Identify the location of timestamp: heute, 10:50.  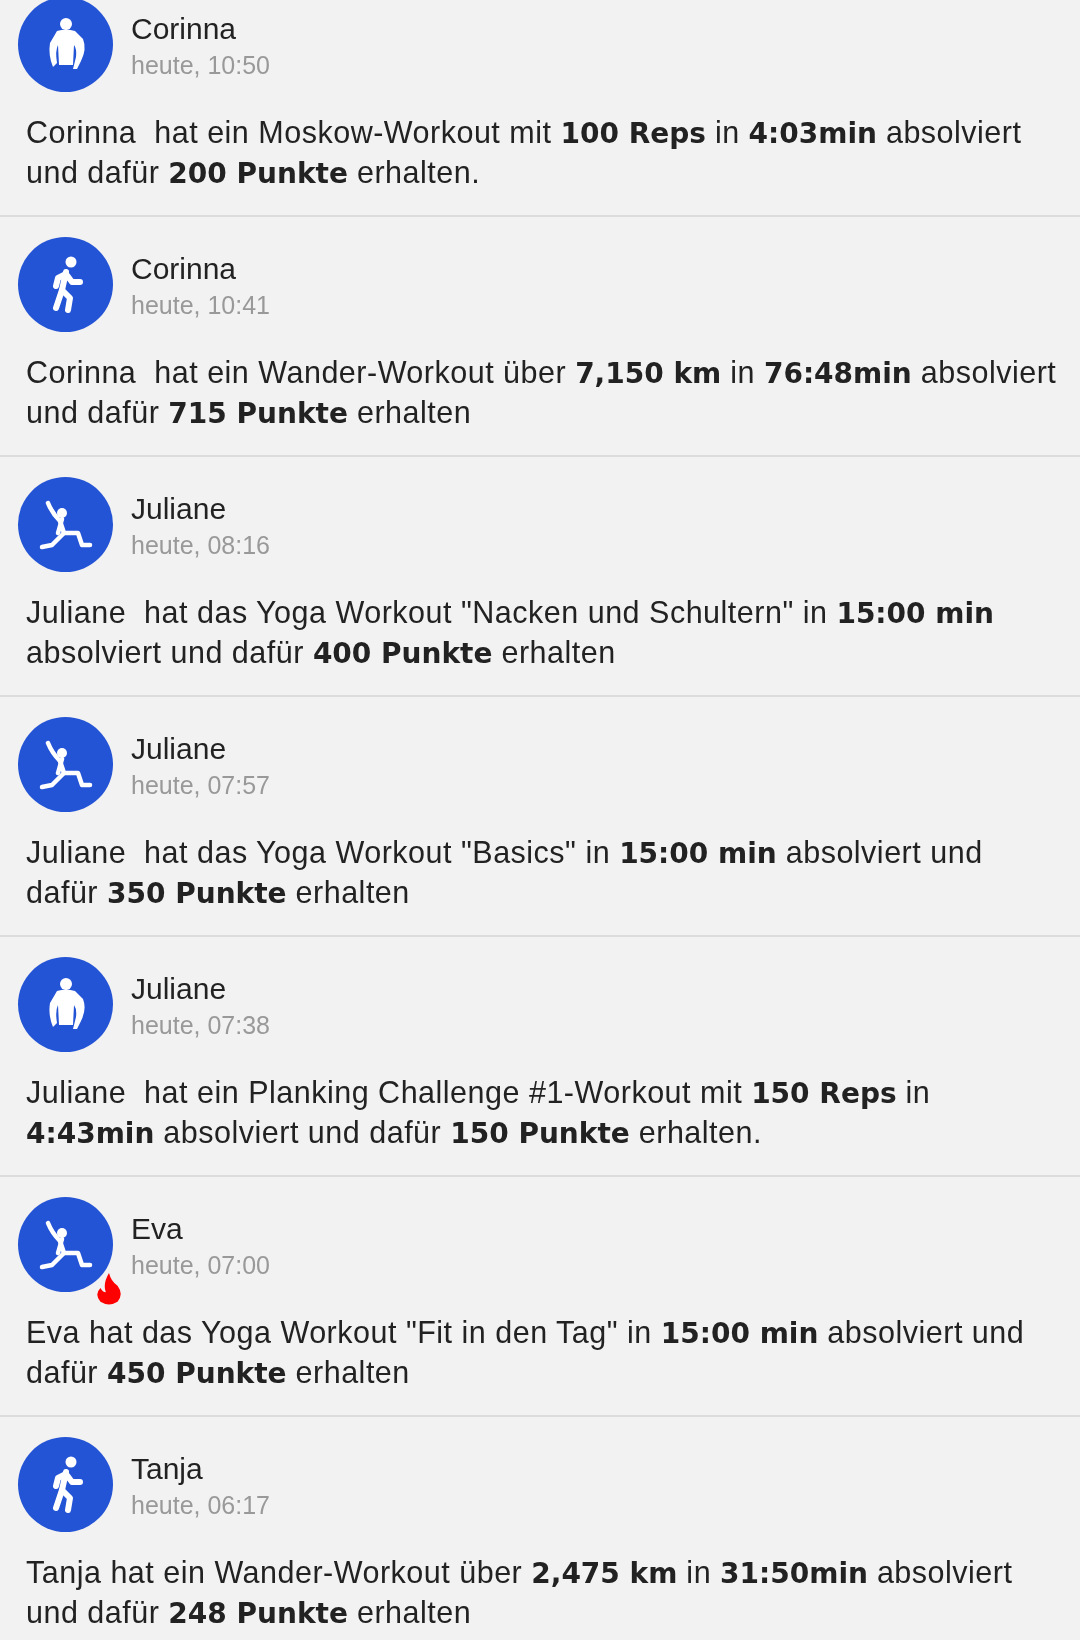
(200, 65).